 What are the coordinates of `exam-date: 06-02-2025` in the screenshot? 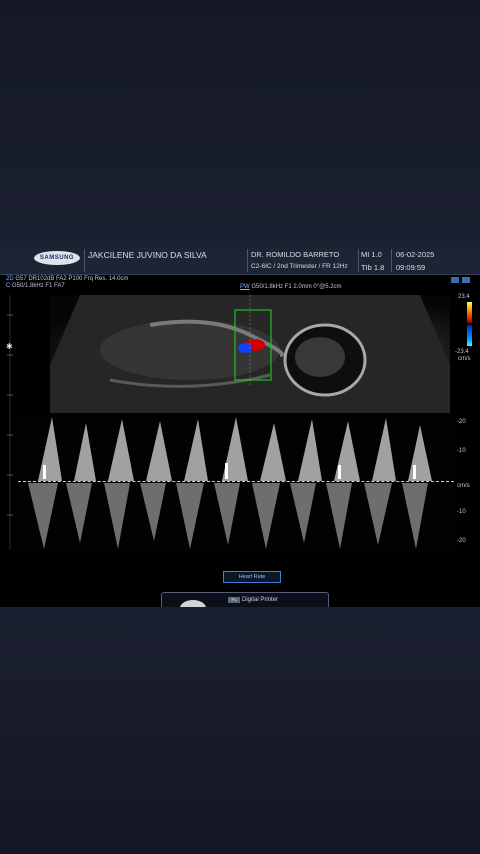 It's located at (415, 254).